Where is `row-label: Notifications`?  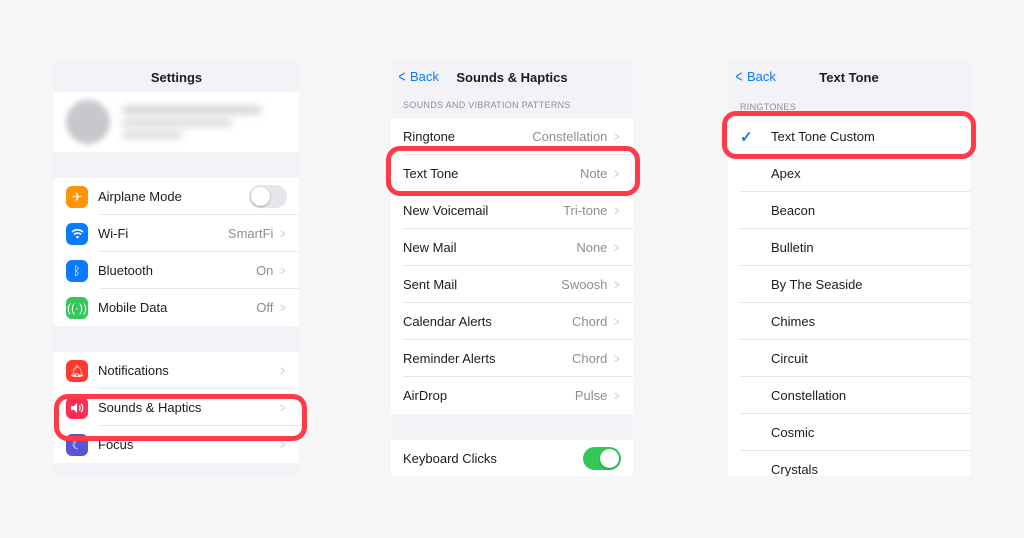 row-label: Notifications is located at coordinates (133, 370).